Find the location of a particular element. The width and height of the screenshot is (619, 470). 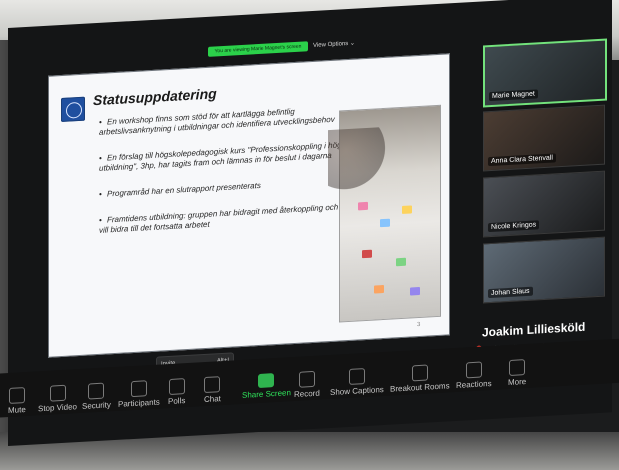

captions-icon is located at coordinates (356, 376).